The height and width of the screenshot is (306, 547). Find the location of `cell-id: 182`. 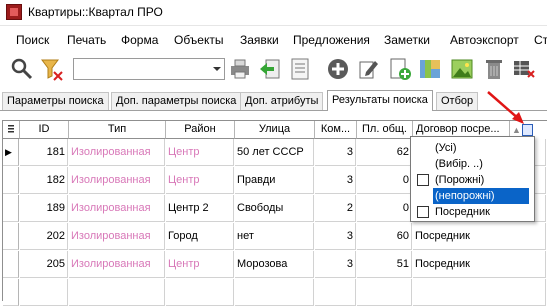

cell-id: 182 is located at coordinates (44, 180).